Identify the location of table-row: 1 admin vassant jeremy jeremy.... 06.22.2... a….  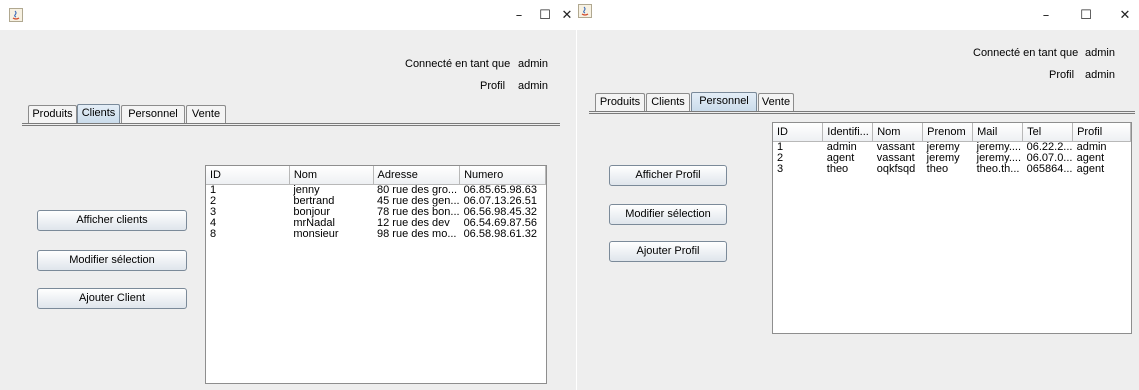
(952, 147).